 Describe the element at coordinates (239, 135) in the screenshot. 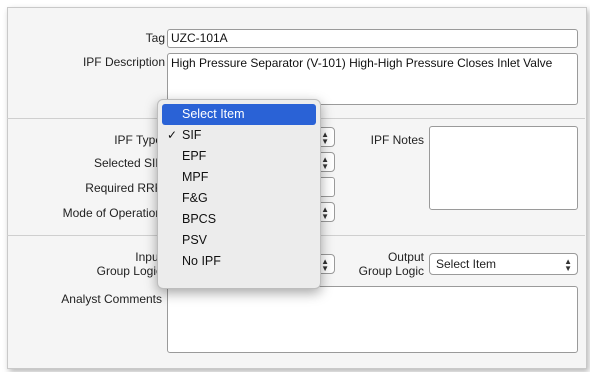

I see `menu-item-sif: ✓ SIF` at that location.